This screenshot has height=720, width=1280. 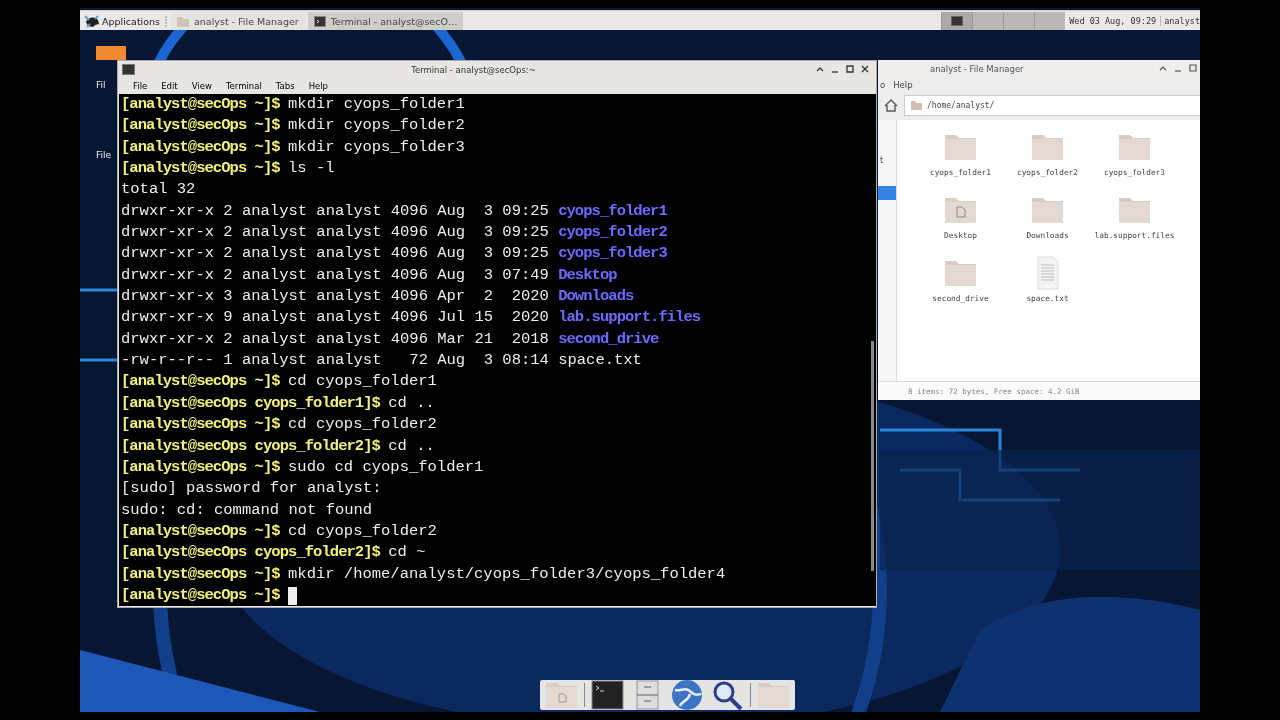 What do you see at coordinates (887, 163) in the screenshot?
I see `sidebar-item: t` at bounding box center [887, 163].